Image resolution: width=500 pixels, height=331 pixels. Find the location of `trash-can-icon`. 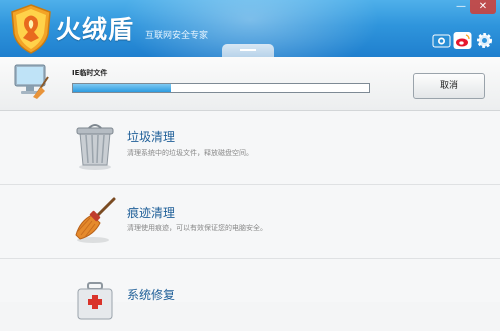

trash-can-icon is located at coordinates (95, 147).